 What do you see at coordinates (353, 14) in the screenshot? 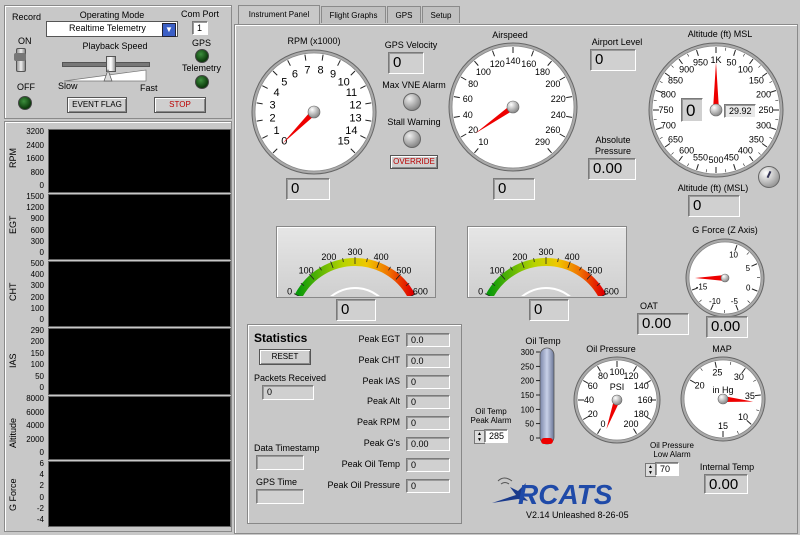
I see `tab-flight-graphs: Flight Graphs` at bounding box center [353, 14].